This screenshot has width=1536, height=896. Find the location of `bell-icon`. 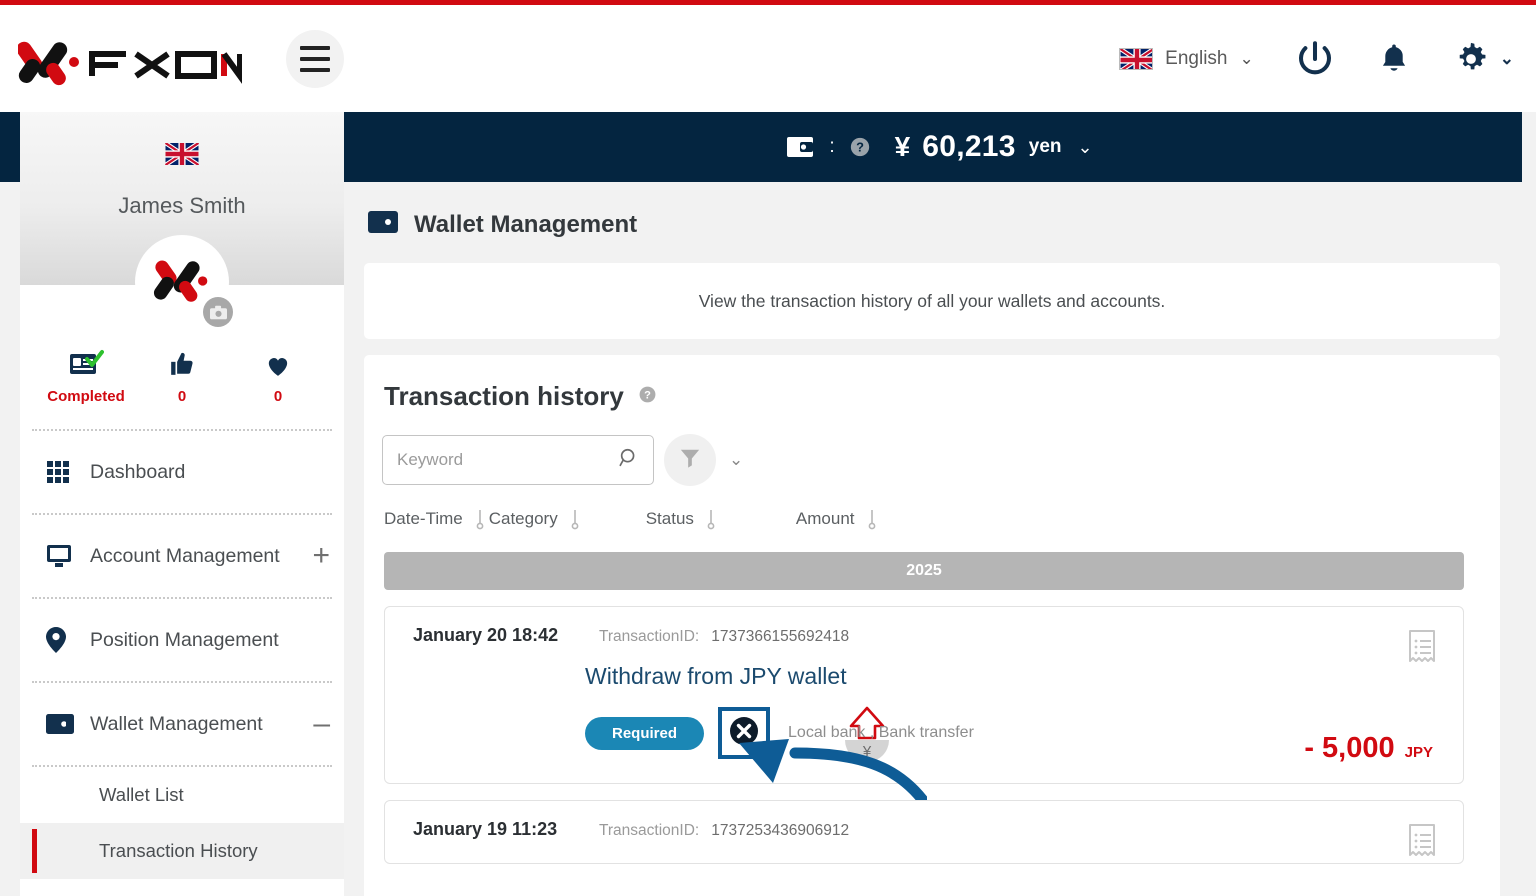

bell-icon is located at coordinates (1393, 57).